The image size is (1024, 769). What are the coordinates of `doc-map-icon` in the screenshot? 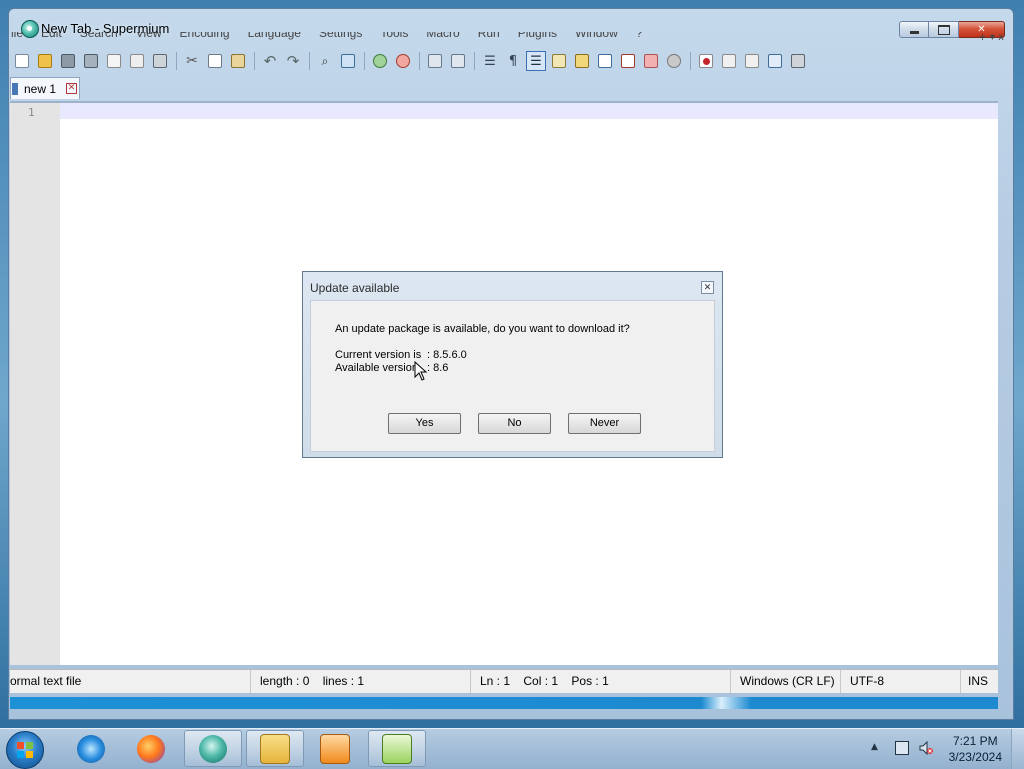 It's located at (582, 61).